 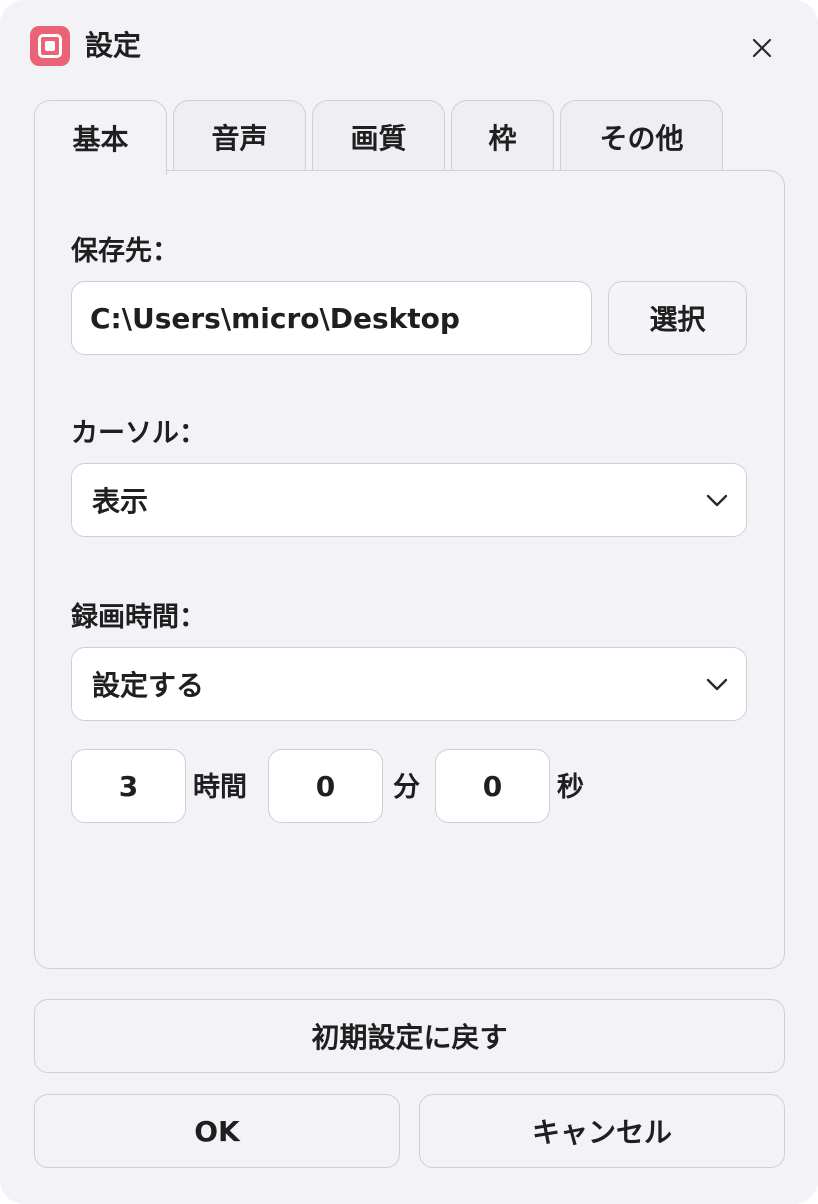 I want to click on seconds-input, so click(x=492, y=786).